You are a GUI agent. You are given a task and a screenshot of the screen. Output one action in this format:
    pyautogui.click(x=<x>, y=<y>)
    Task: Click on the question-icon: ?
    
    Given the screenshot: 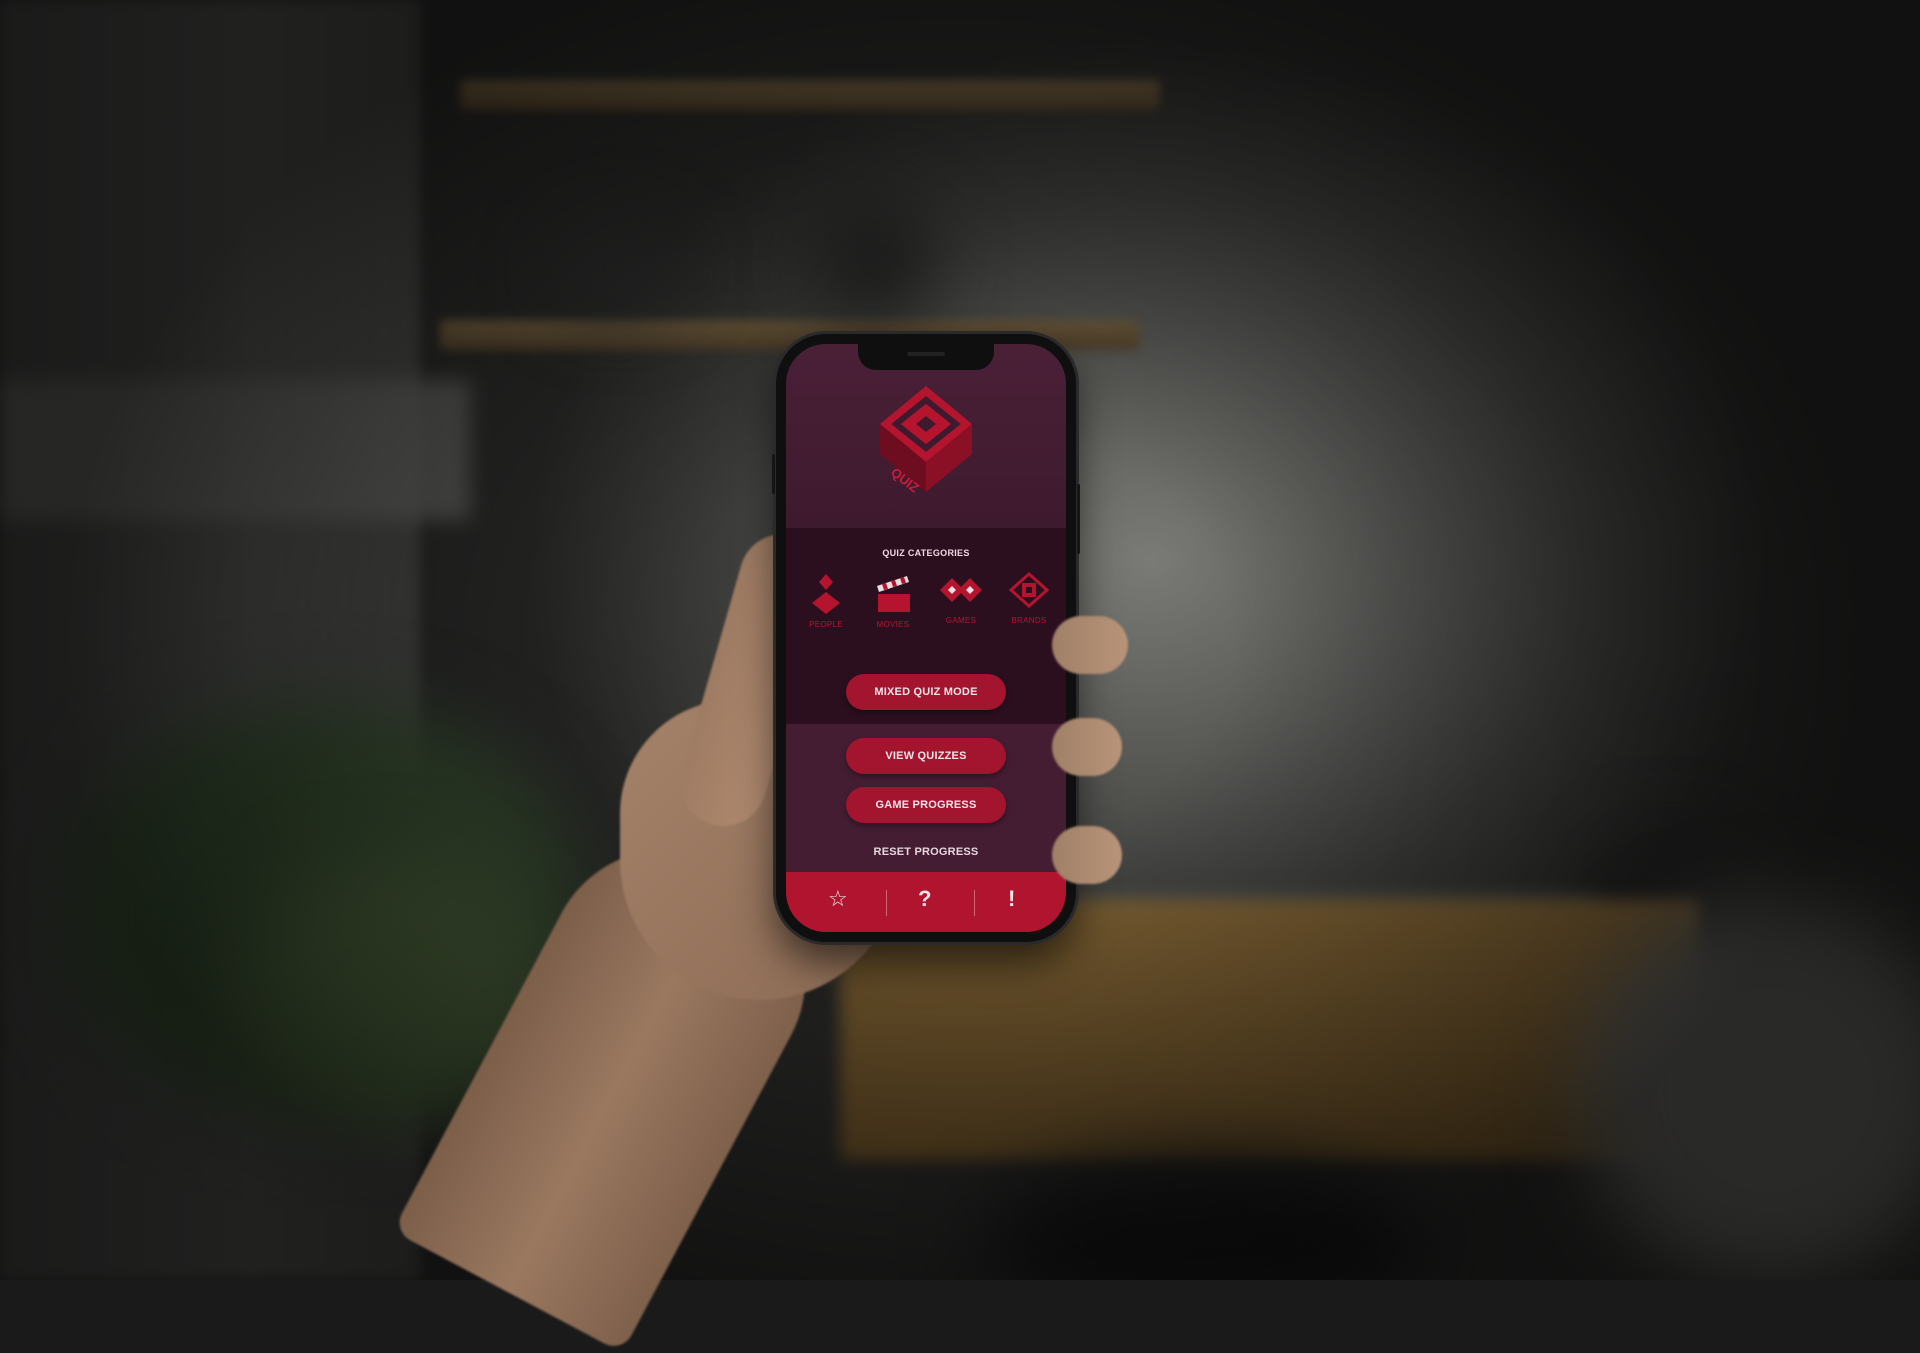 What is the action you would take?
    pyautogui.click(x=924, y=899)
    